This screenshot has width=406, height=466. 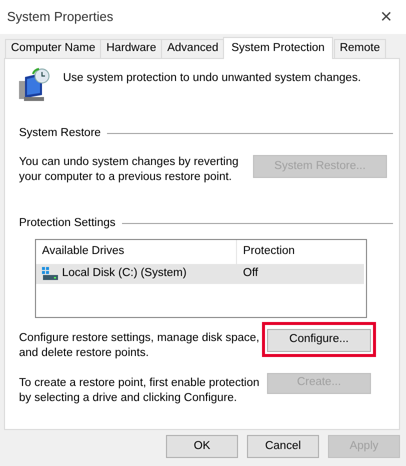 I want to click on description-text: You can undo system changes by reverting your computer to a previous restore point., so click(x=129, y=170).